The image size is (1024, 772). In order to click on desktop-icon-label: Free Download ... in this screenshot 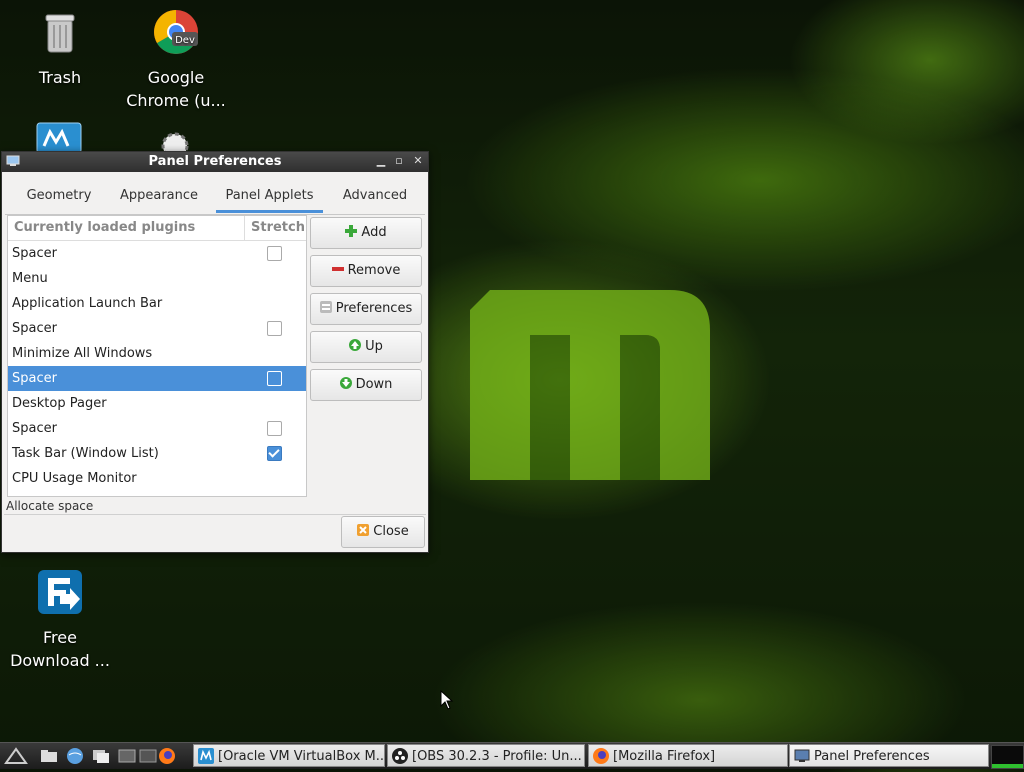, I will do `click(60, 649)`.